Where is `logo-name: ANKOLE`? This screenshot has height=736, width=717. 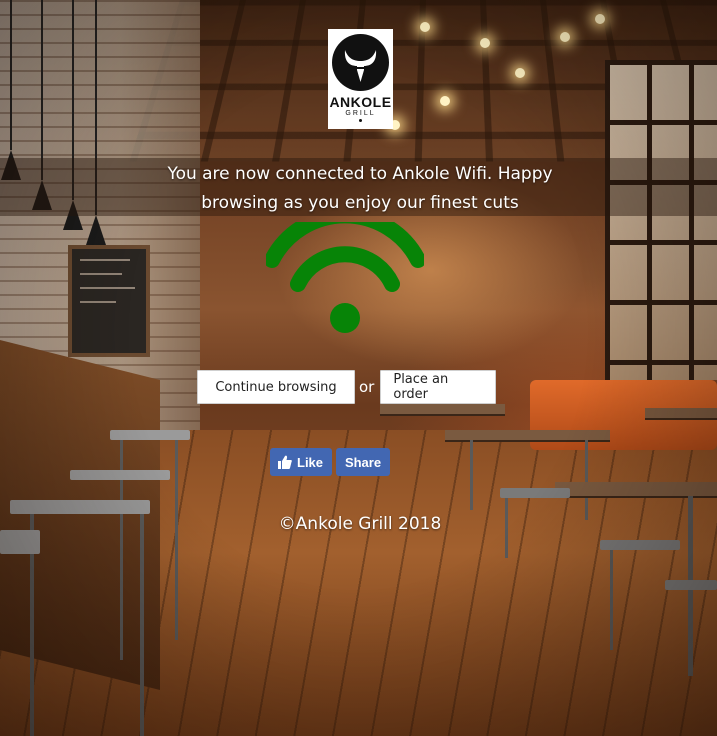 logo-name: ANKOLE is located at coordinates (360, 102).